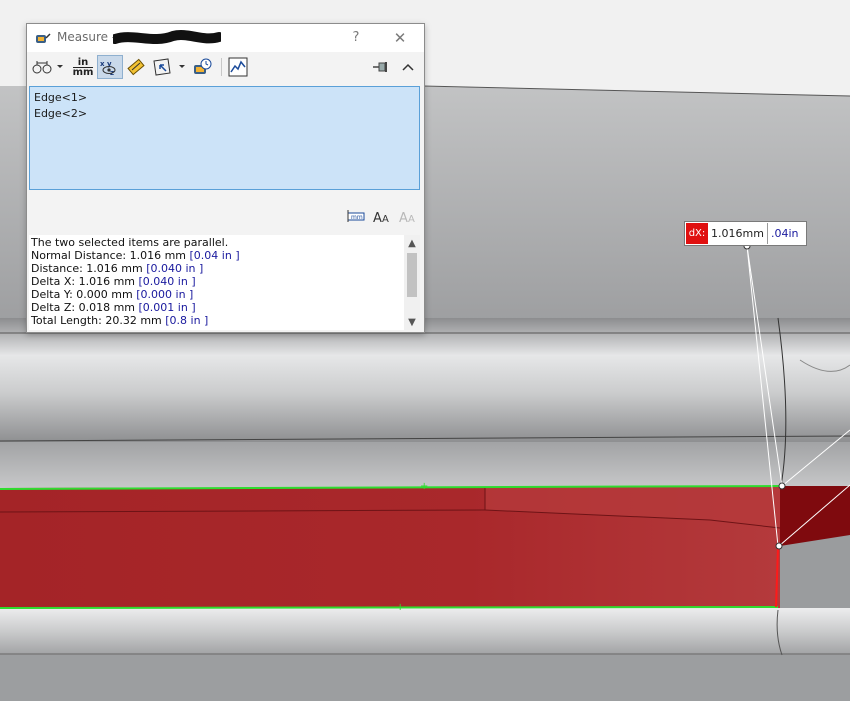 Image resolution: width=850 pixels, height=701 pixels. I want to click on result-line: Normal Distance: 1.016 mm [0.04 in ], so click(135, 255).